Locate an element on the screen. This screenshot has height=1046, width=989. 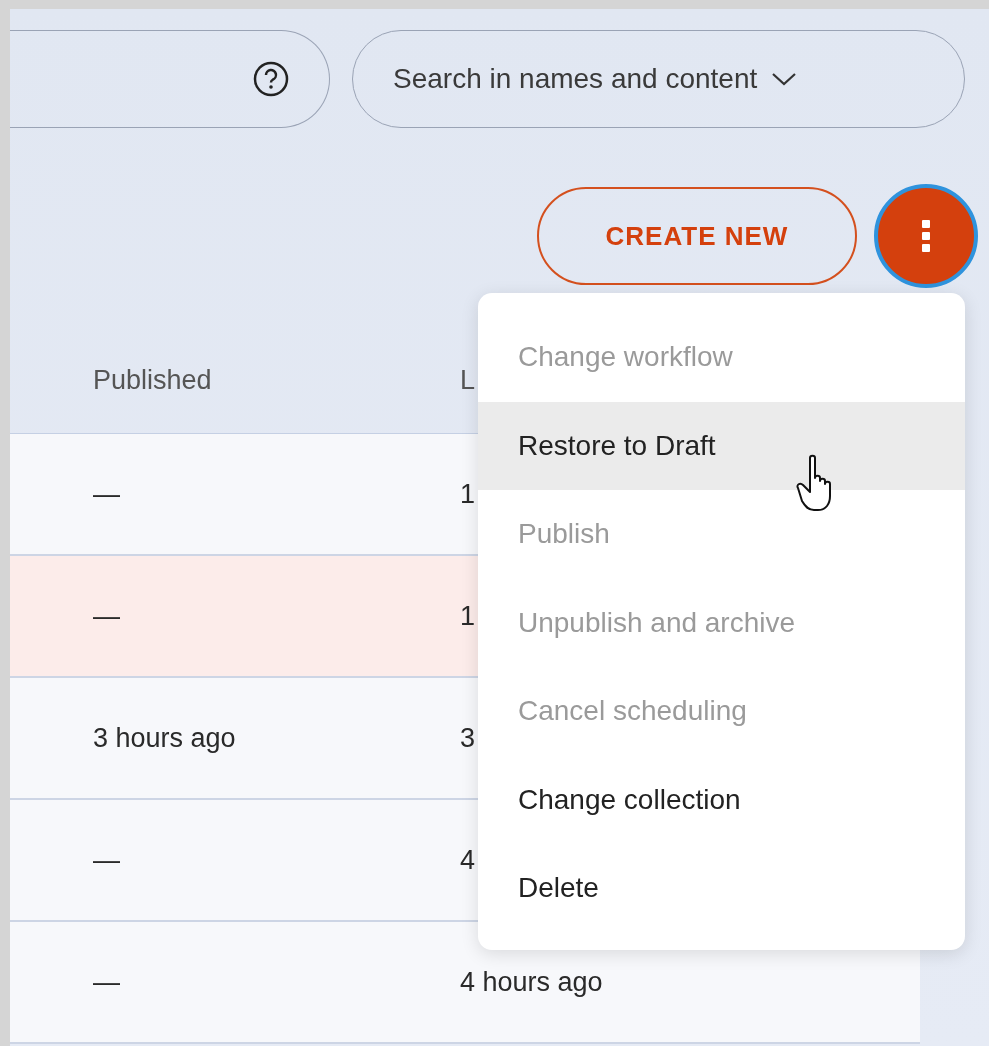
table-cell: 3 hours ago is located at coordinates (164, 737).